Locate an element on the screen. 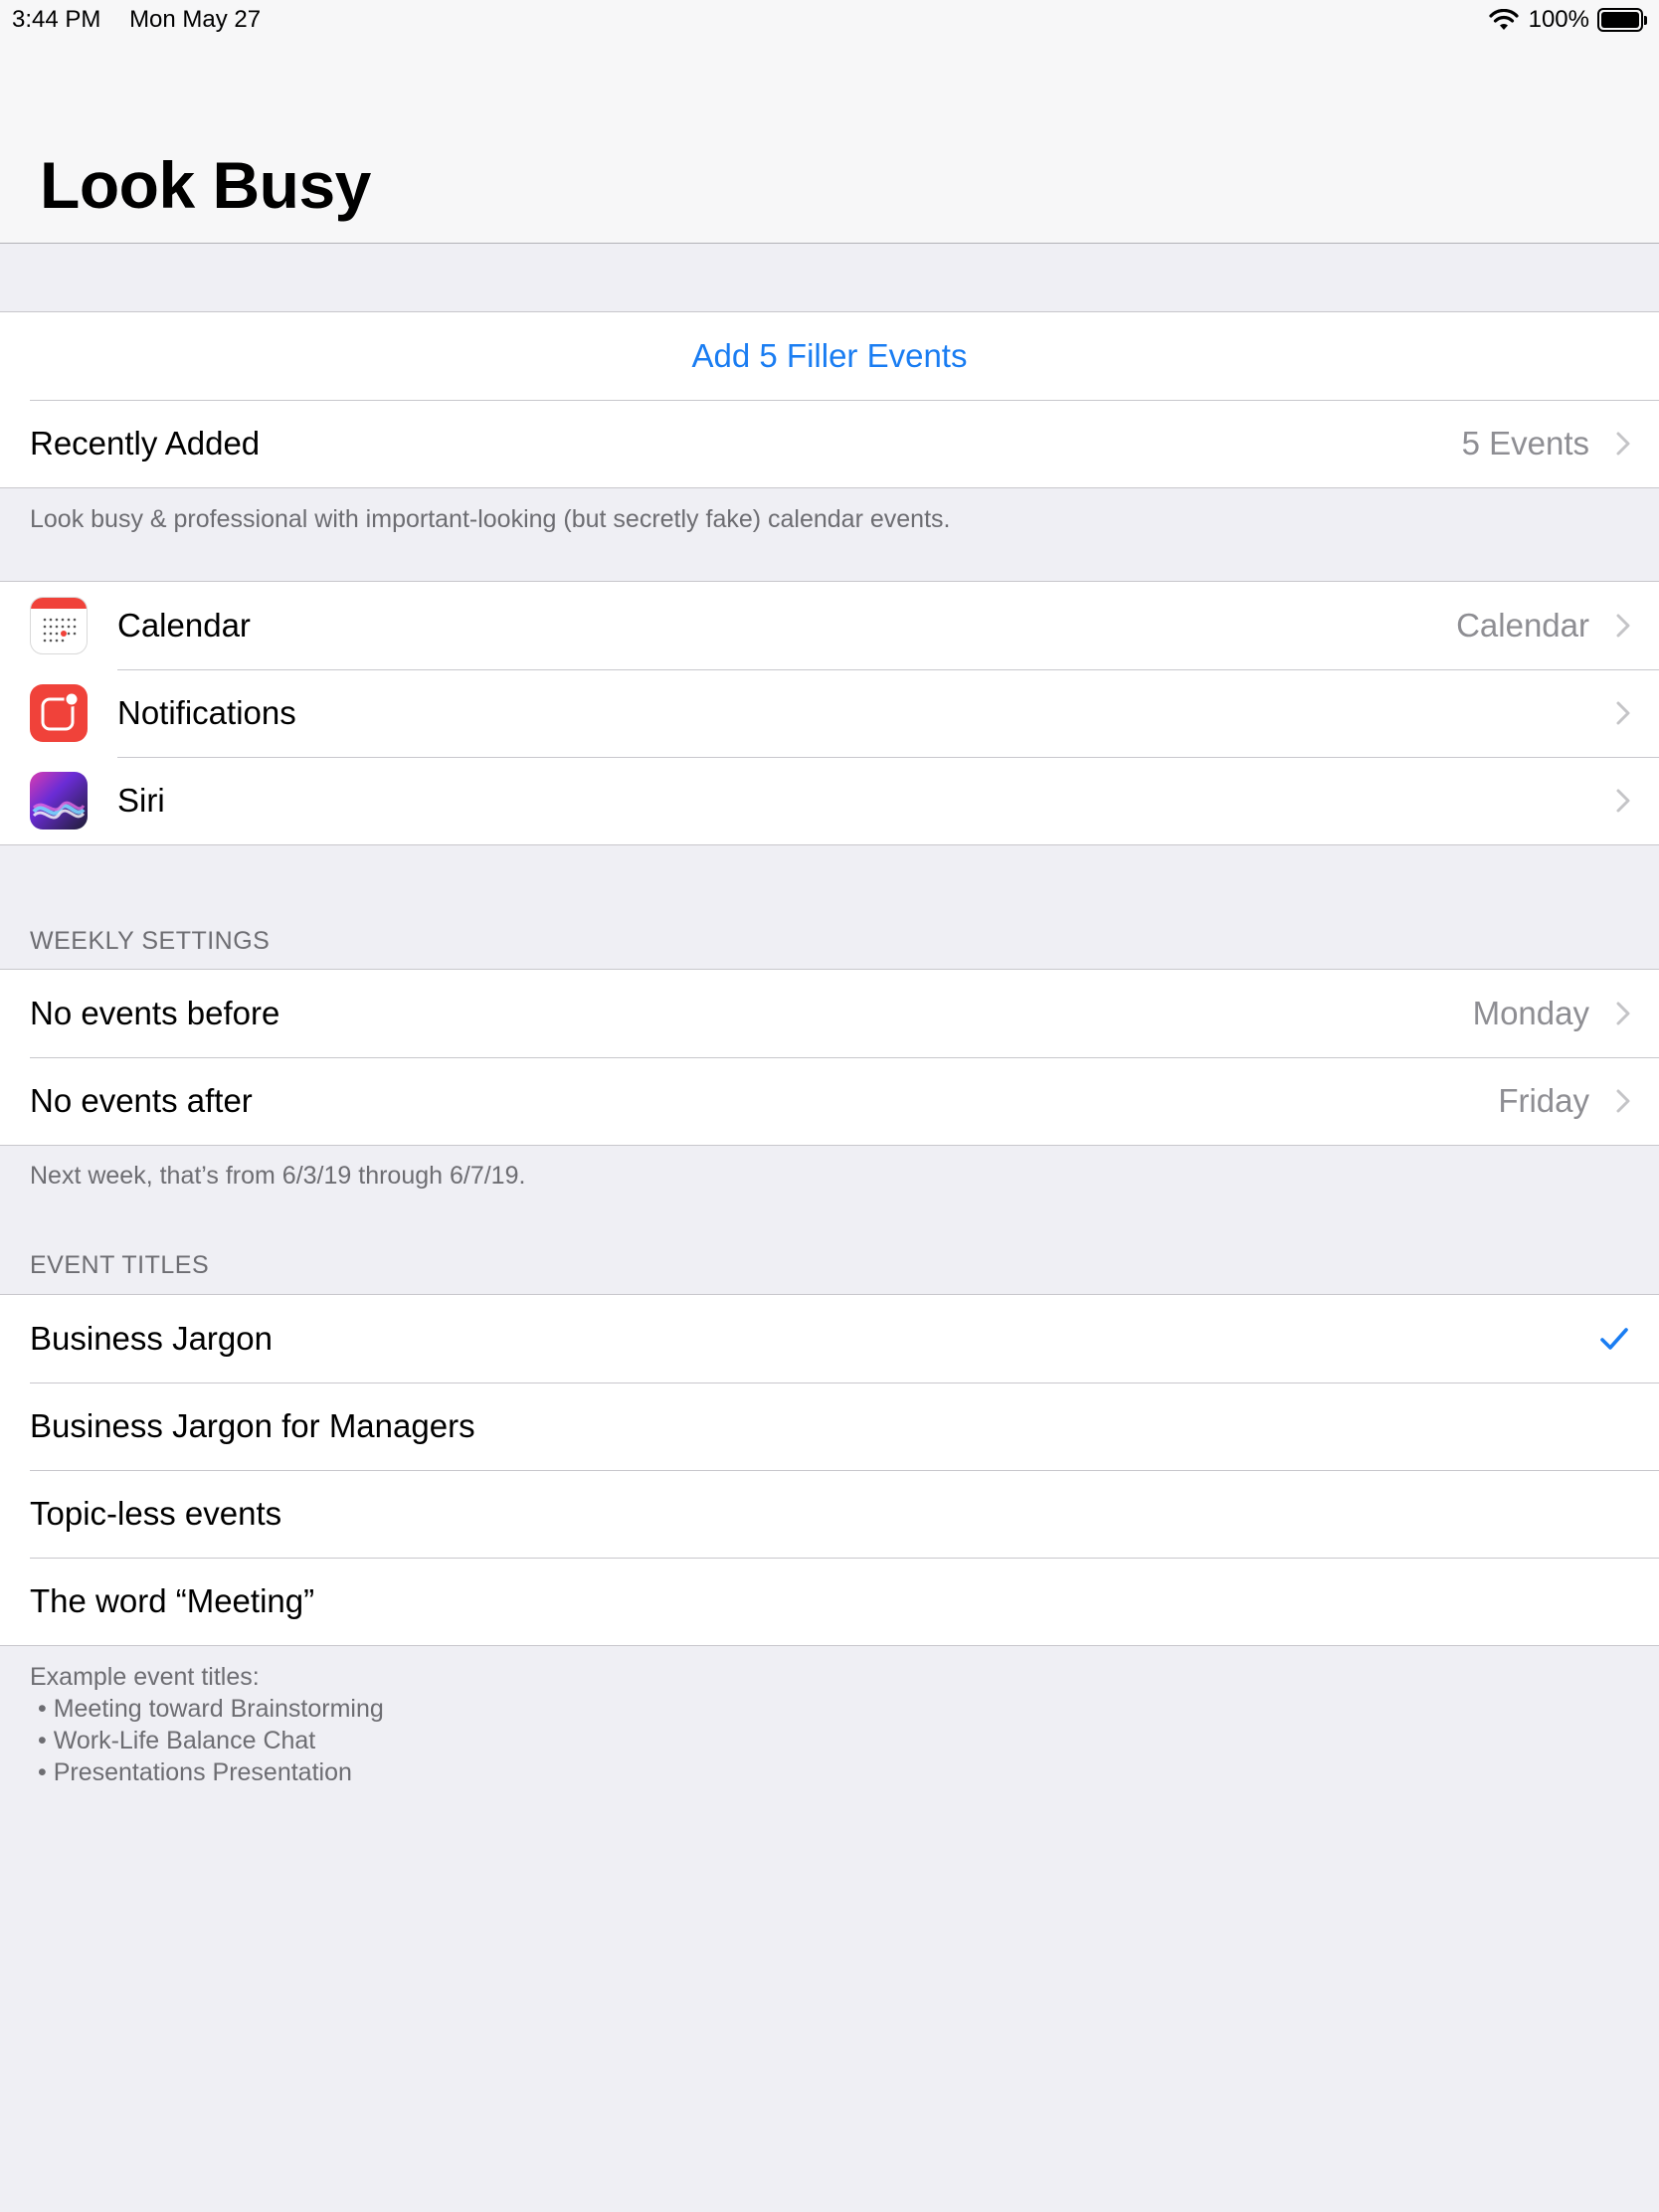  calendar-value: Calendar is located at coordinates (1522, 625).